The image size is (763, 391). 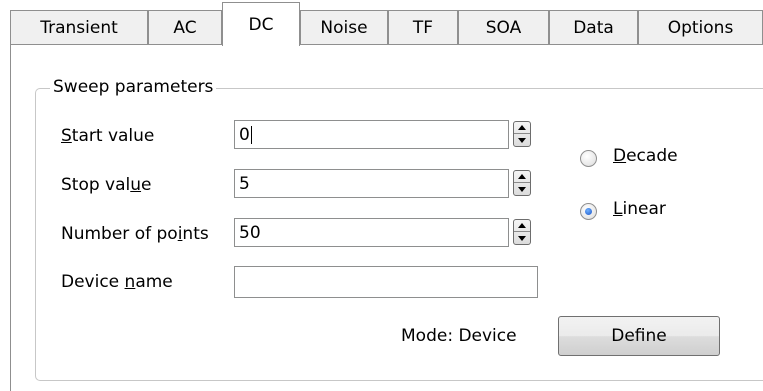 I want to click on tab-tf: TF, so click(x=423, y=27).